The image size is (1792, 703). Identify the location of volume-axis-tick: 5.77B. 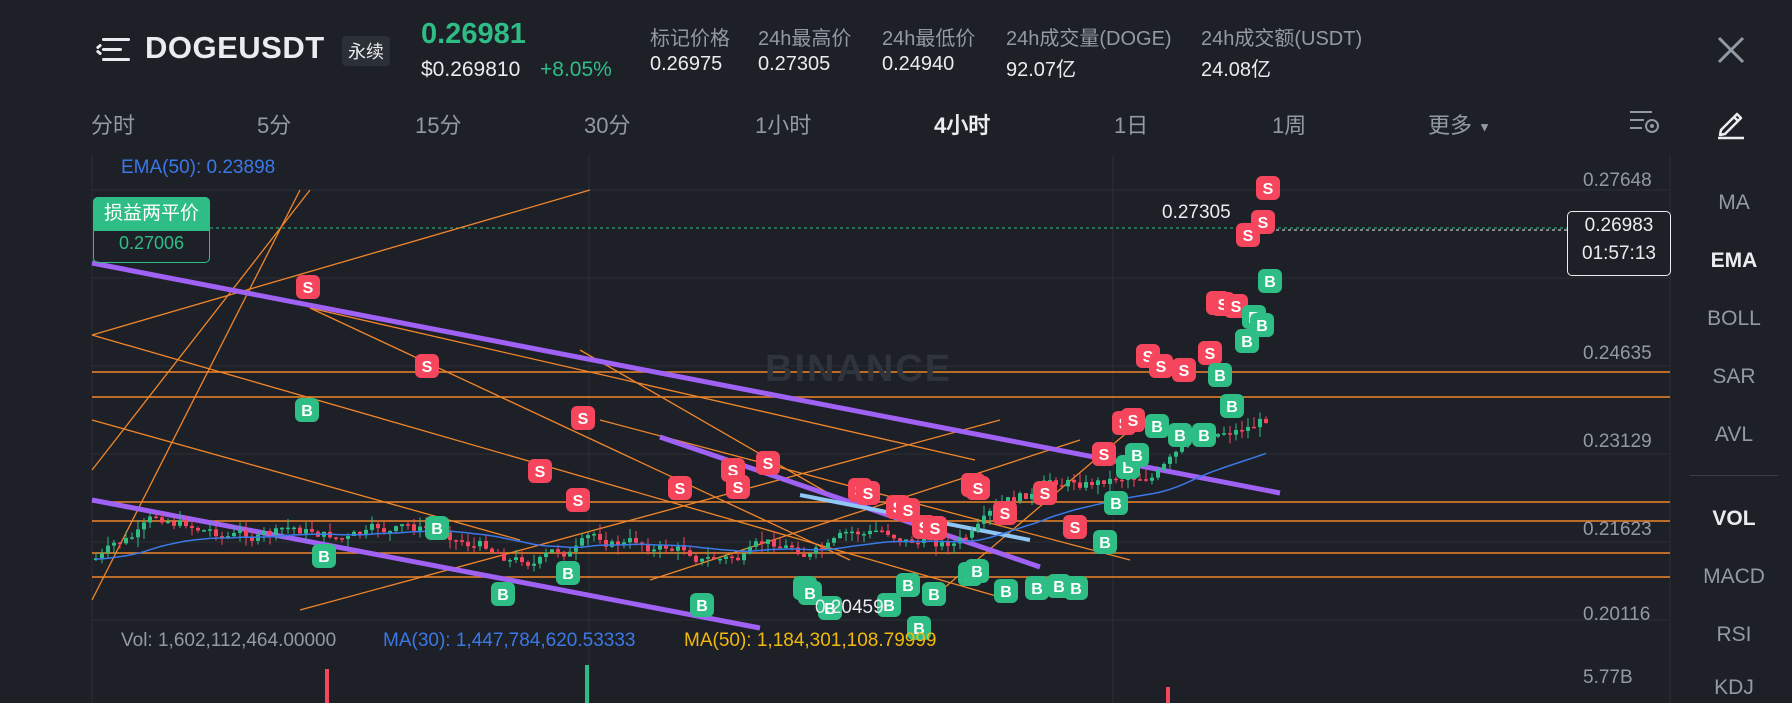
(1608, 677).